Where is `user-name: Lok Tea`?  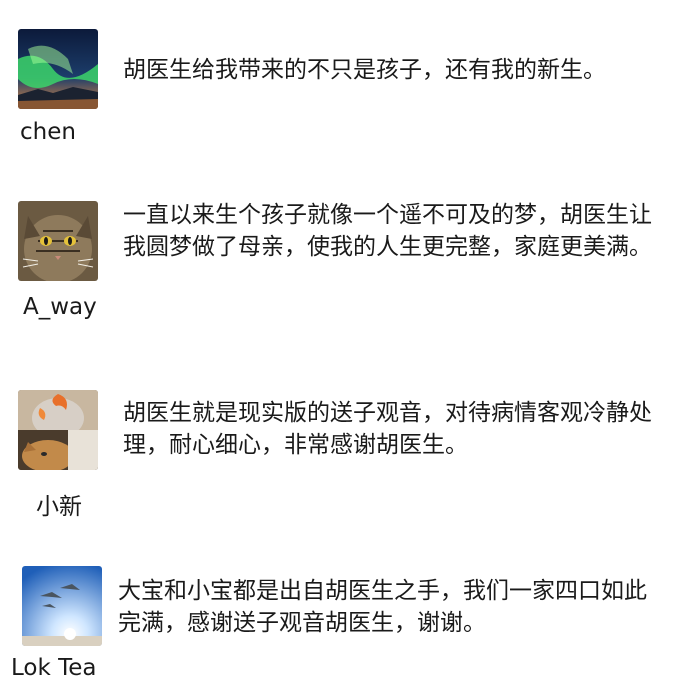 user-name: Lok Tea is located at coordinates (54, 668).